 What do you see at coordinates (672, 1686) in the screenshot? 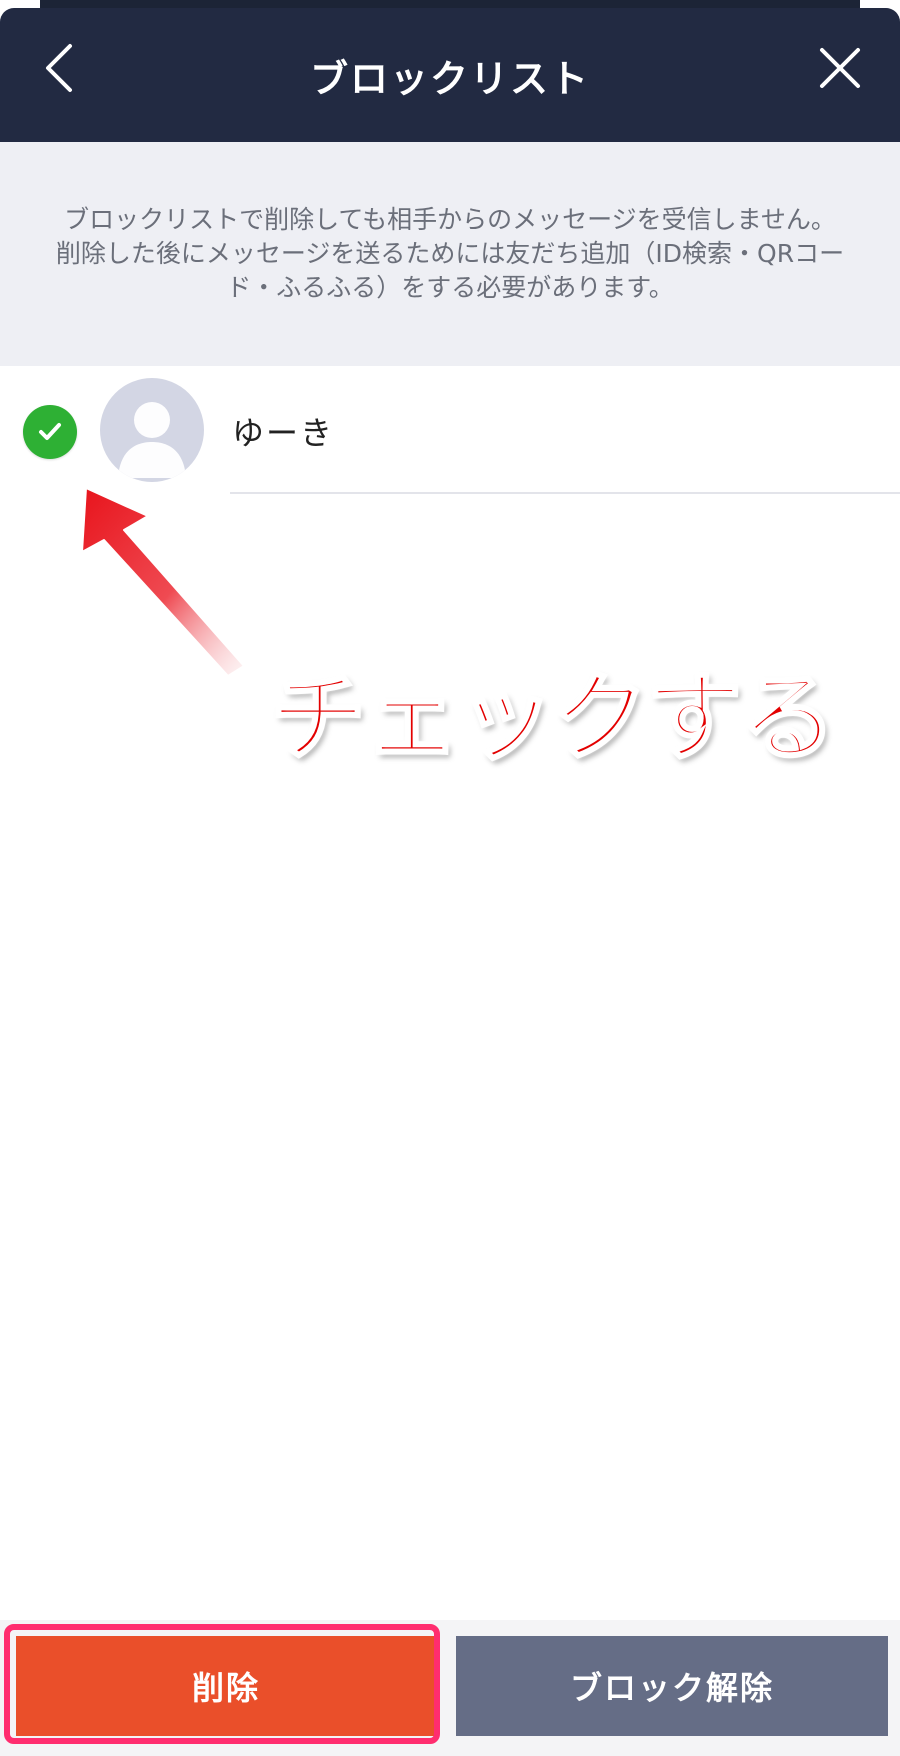
I see `unblock-button: ブロック解除` at bounding box center [672, 1686].